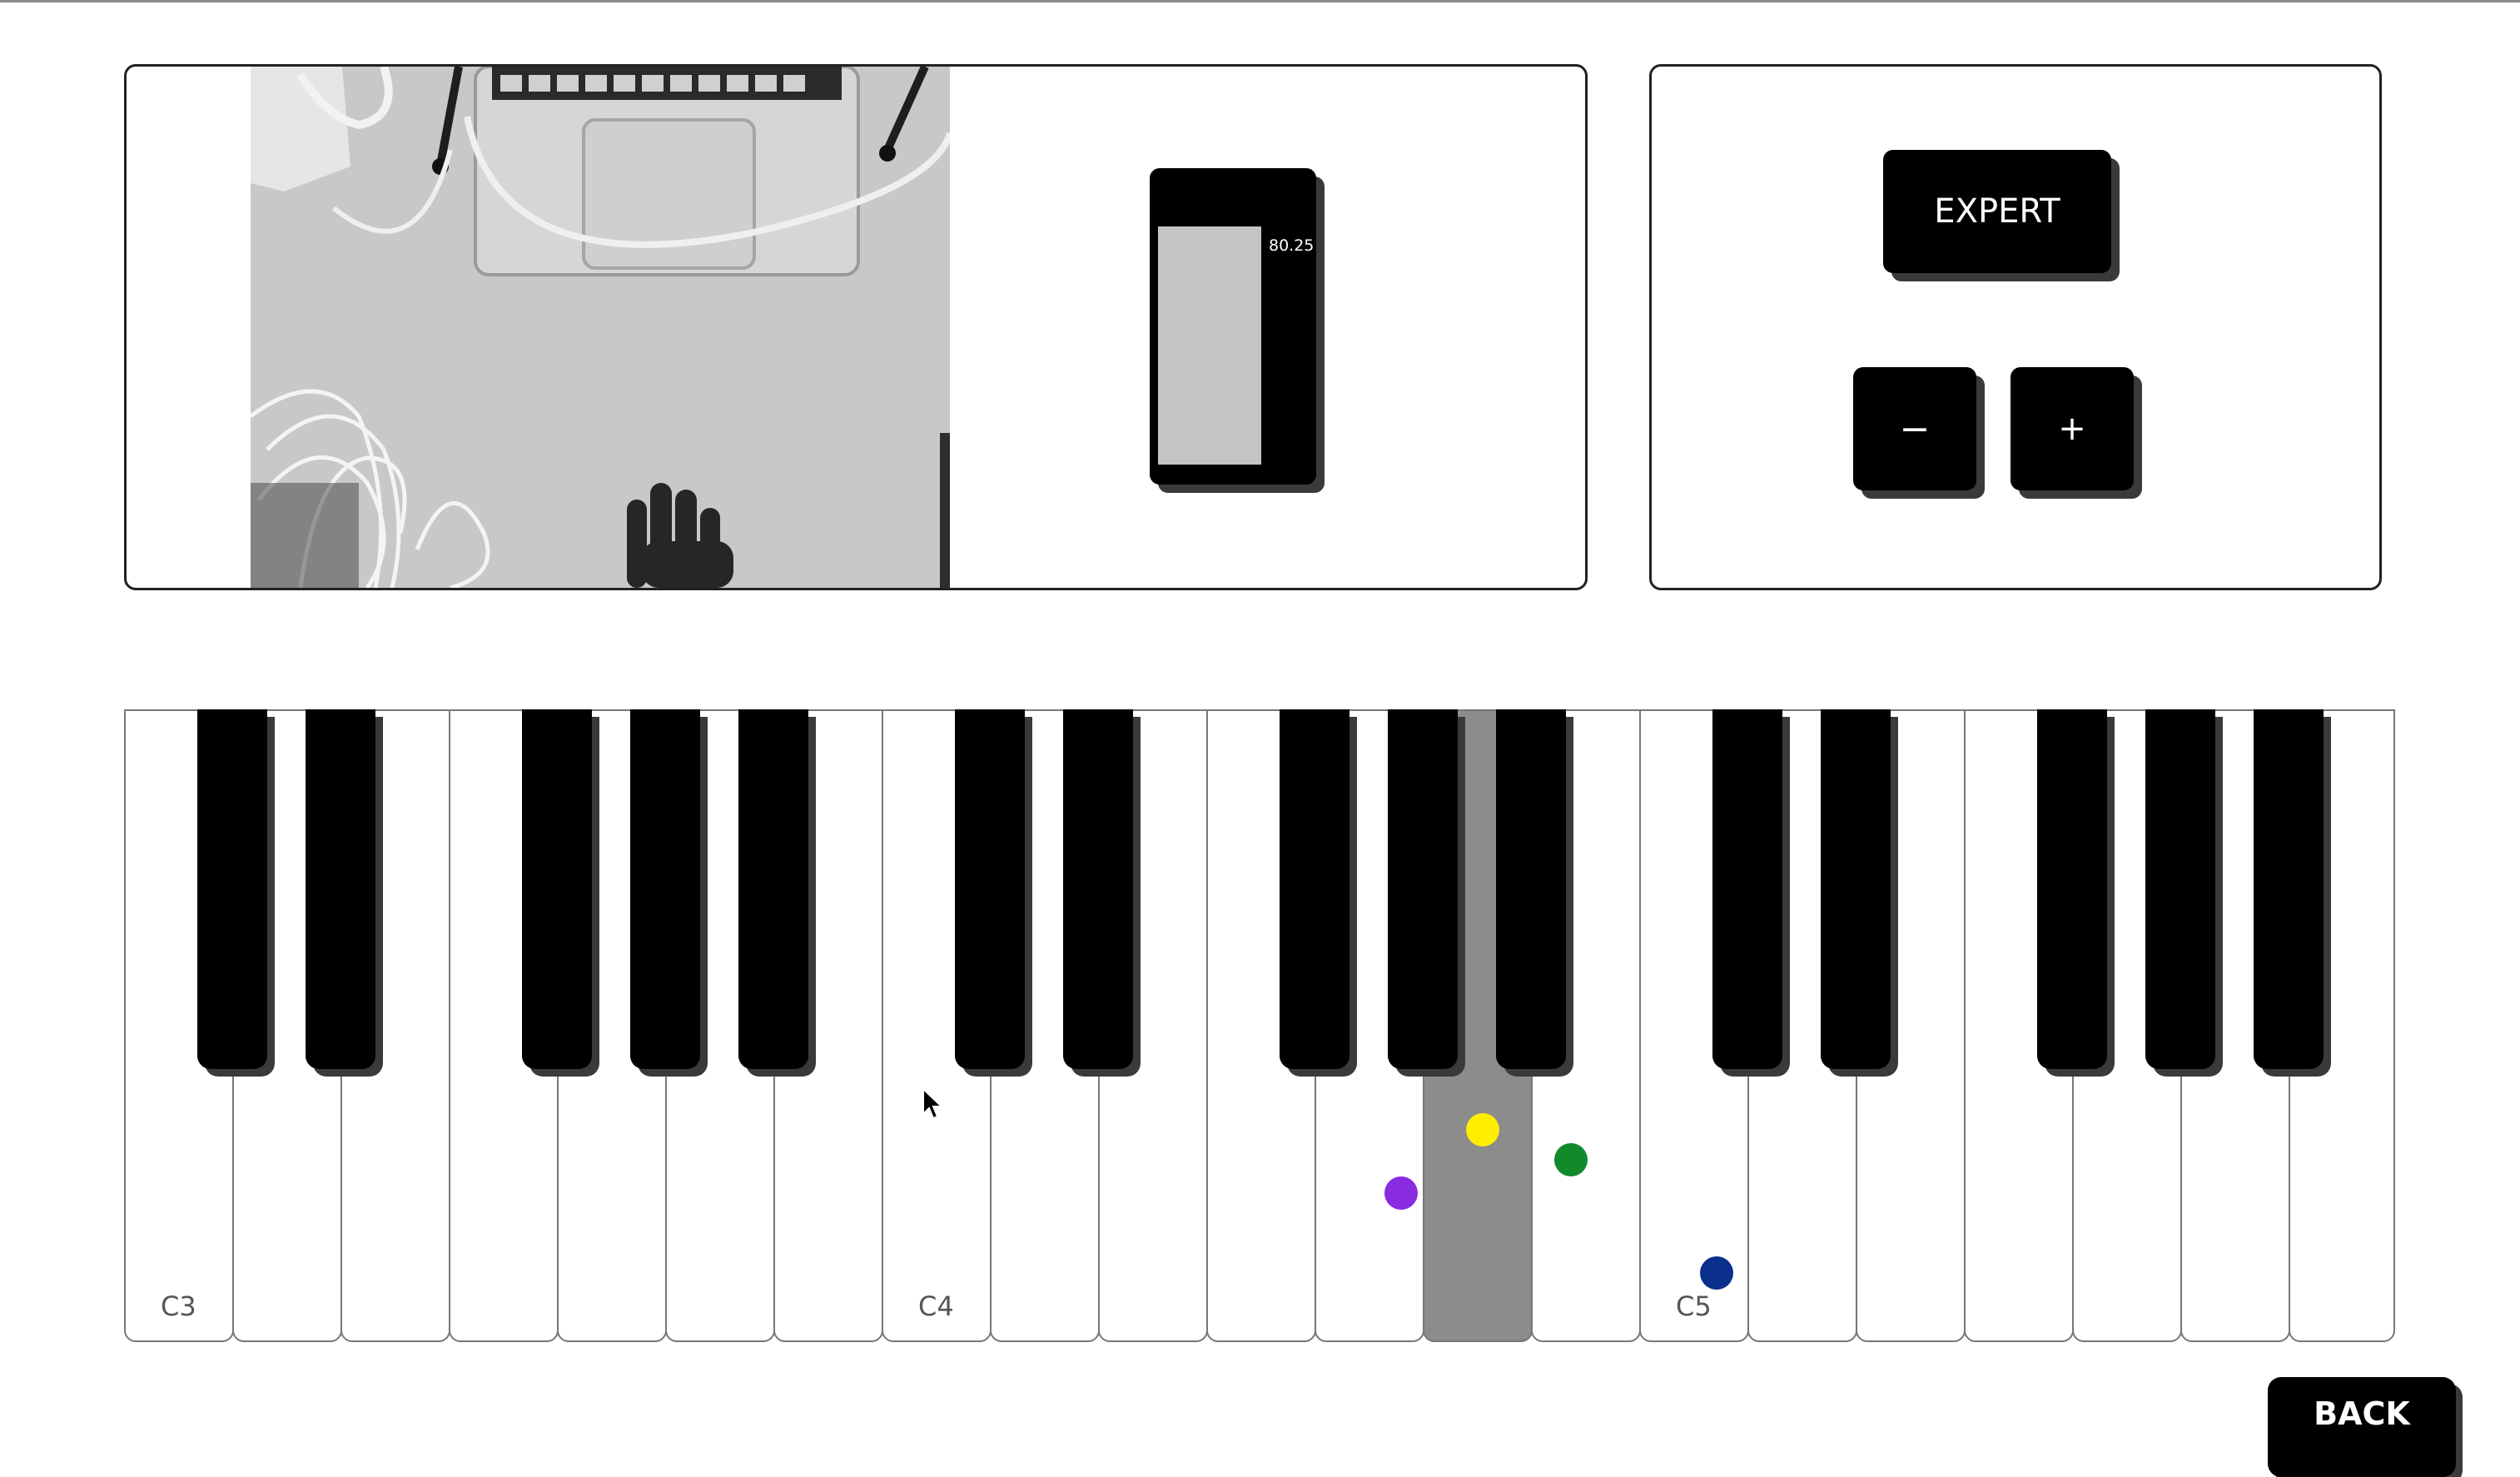  I want to click on camera-image, so click(600, 327).